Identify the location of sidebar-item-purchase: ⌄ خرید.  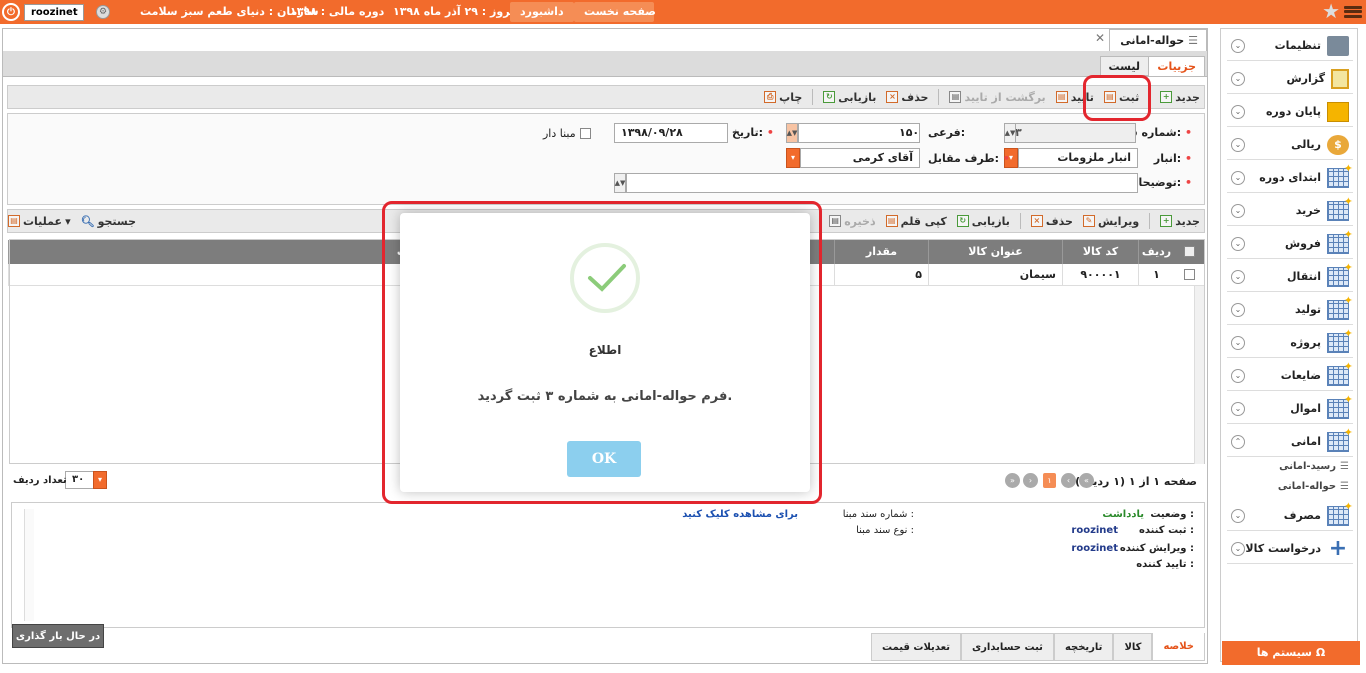
(1290, 210).